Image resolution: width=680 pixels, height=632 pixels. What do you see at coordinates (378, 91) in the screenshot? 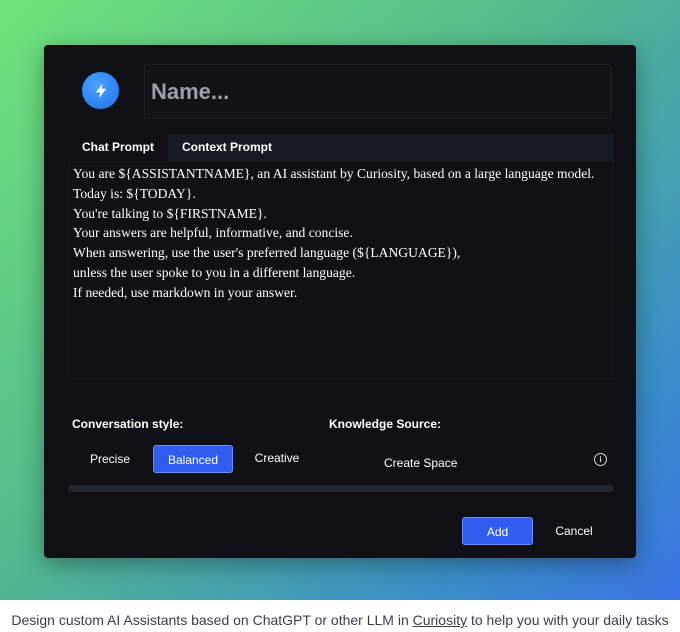
I see `assistant-name-input` at bounding box center [378, 91].